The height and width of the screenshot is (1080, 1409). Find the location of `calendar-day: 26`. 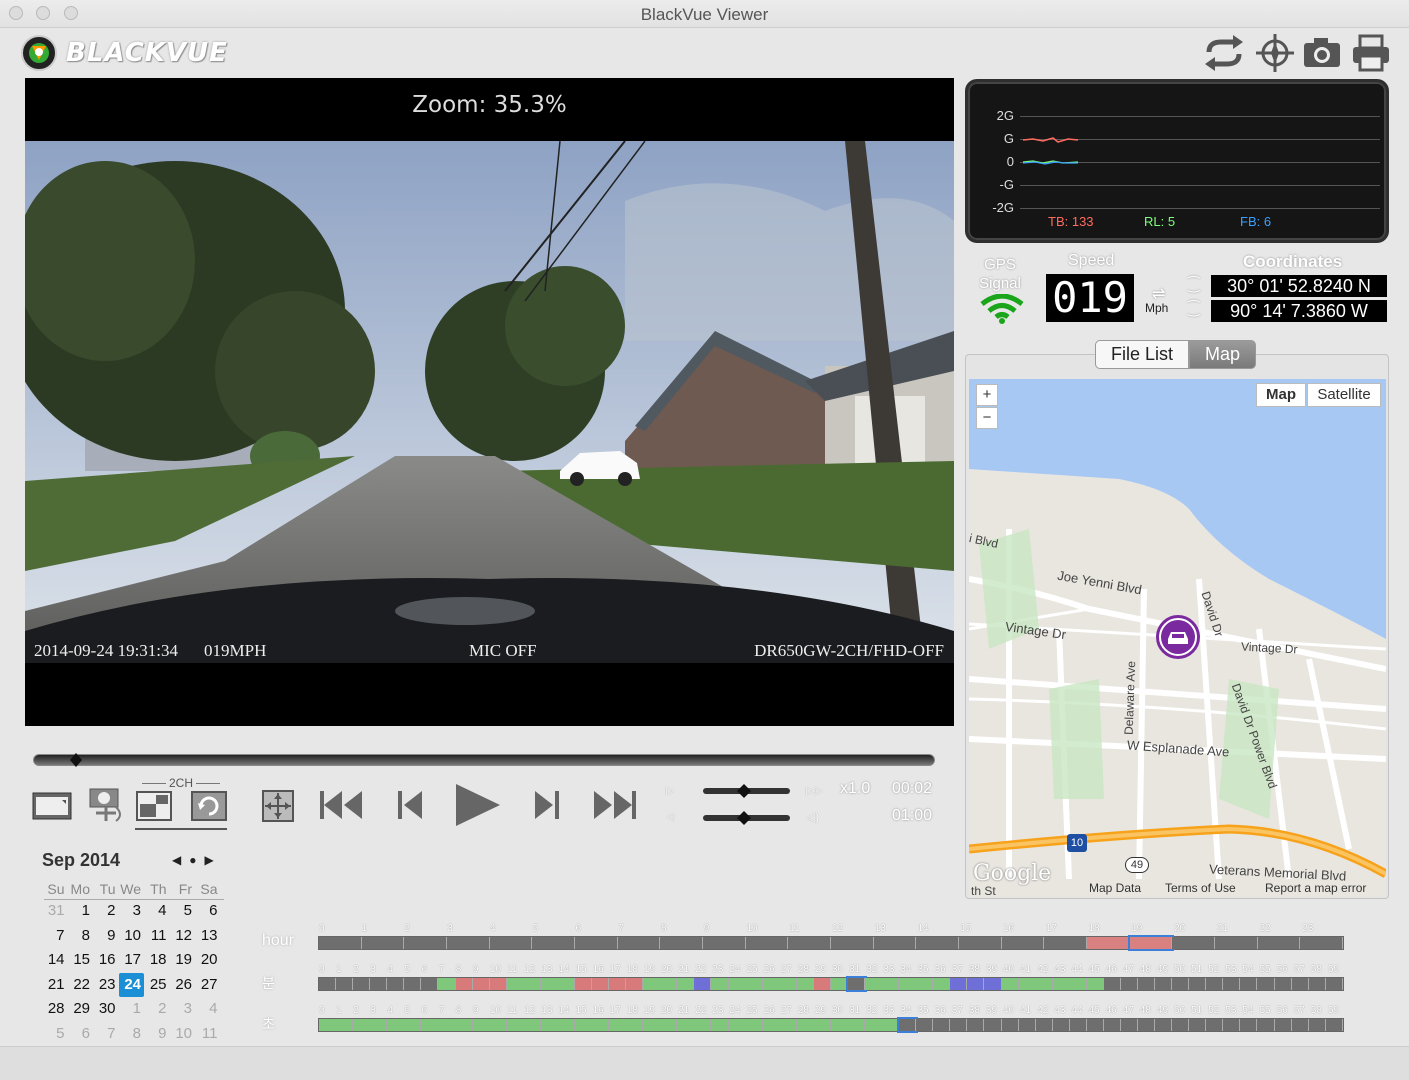

calendar-day: 26 is located at coordinates (183, 985).